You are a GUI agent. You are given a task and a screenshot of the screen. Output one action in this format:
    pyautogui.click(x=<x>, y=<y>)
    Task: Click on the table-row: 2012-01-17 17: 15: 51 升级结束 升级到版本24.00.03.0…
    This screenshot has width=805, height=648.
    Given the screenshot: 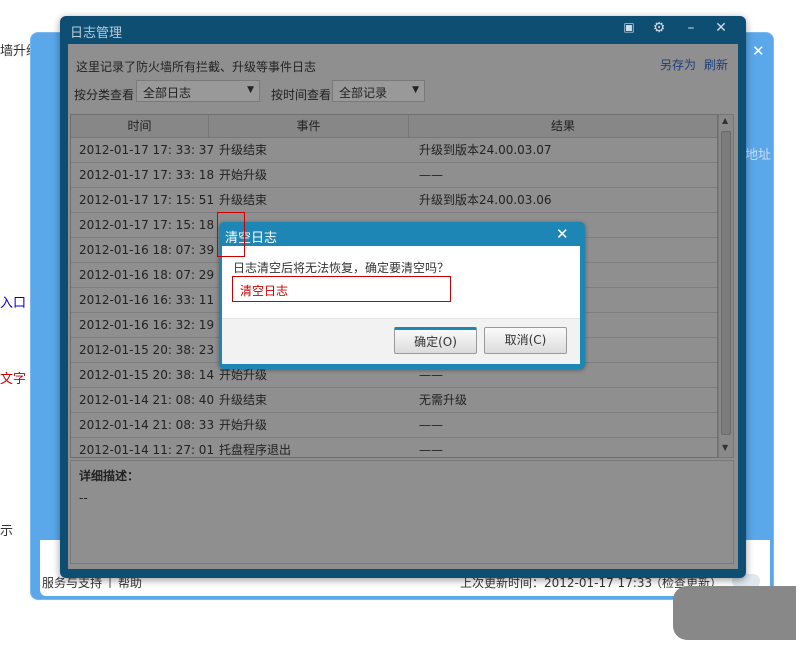 What is the action you would take?
    pyautogui.click(x=394, y=200)
    